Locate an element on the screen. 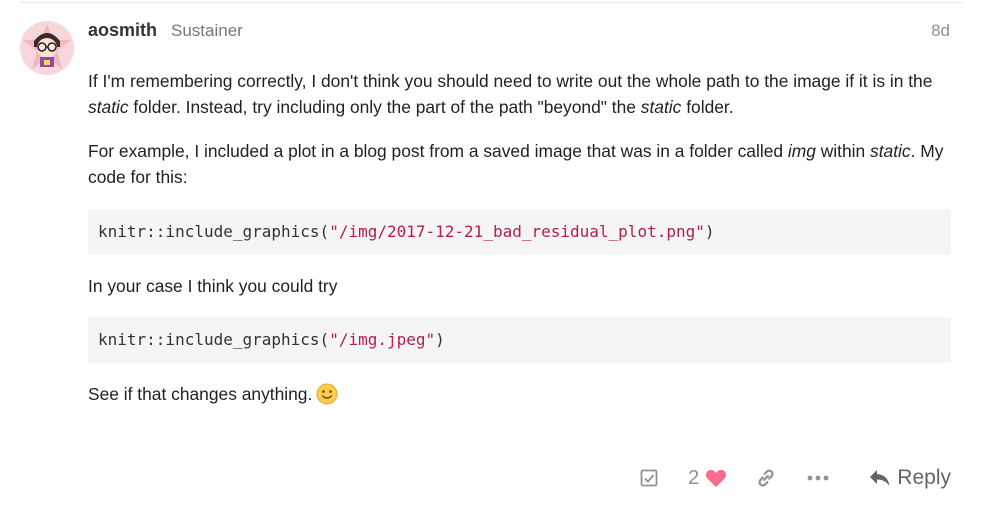 The height and width of the screenshot is (522, 981). ellipsis-icon is located at coordinates (818, 478).